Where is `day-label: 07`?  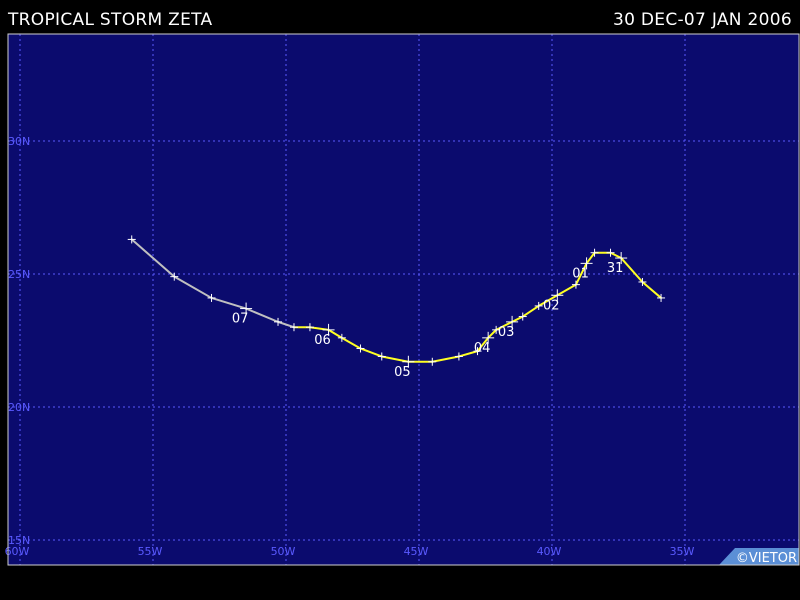 day-label: 07 is located at coordinates (240, 319).